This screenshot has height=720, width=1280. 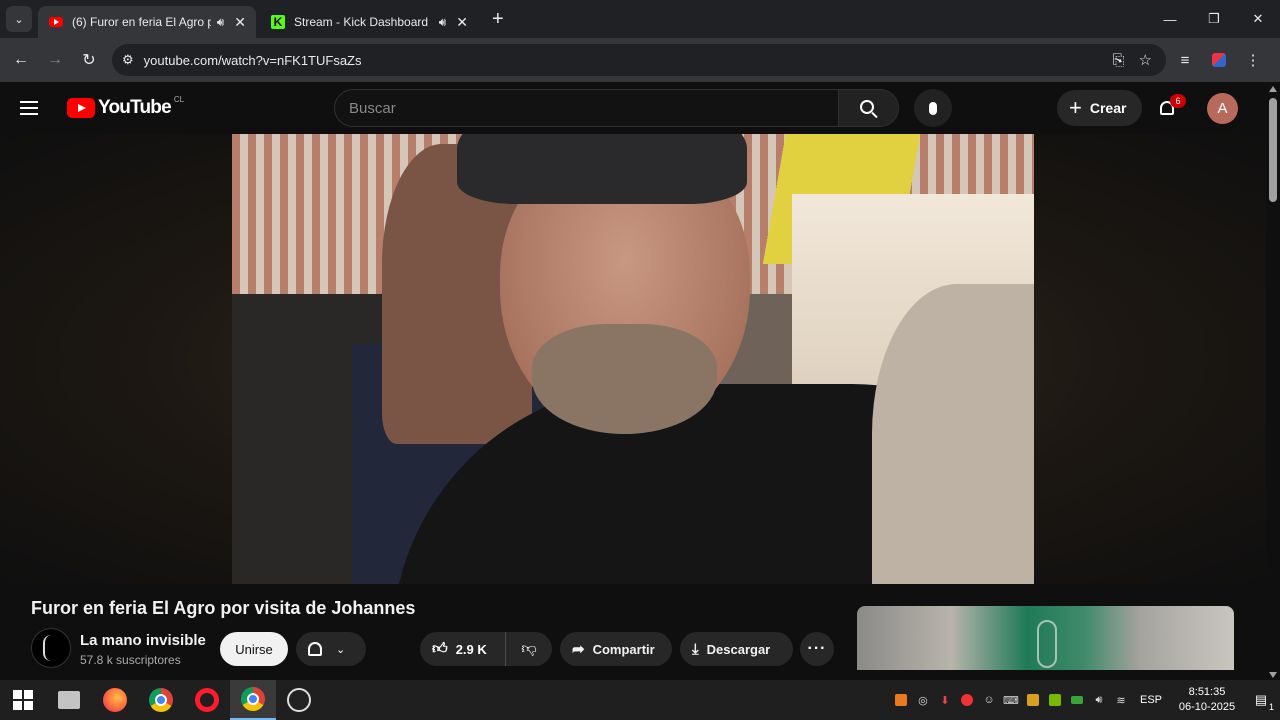 I want to click on language-indicator: ESP, so click(x=1151, y=700).